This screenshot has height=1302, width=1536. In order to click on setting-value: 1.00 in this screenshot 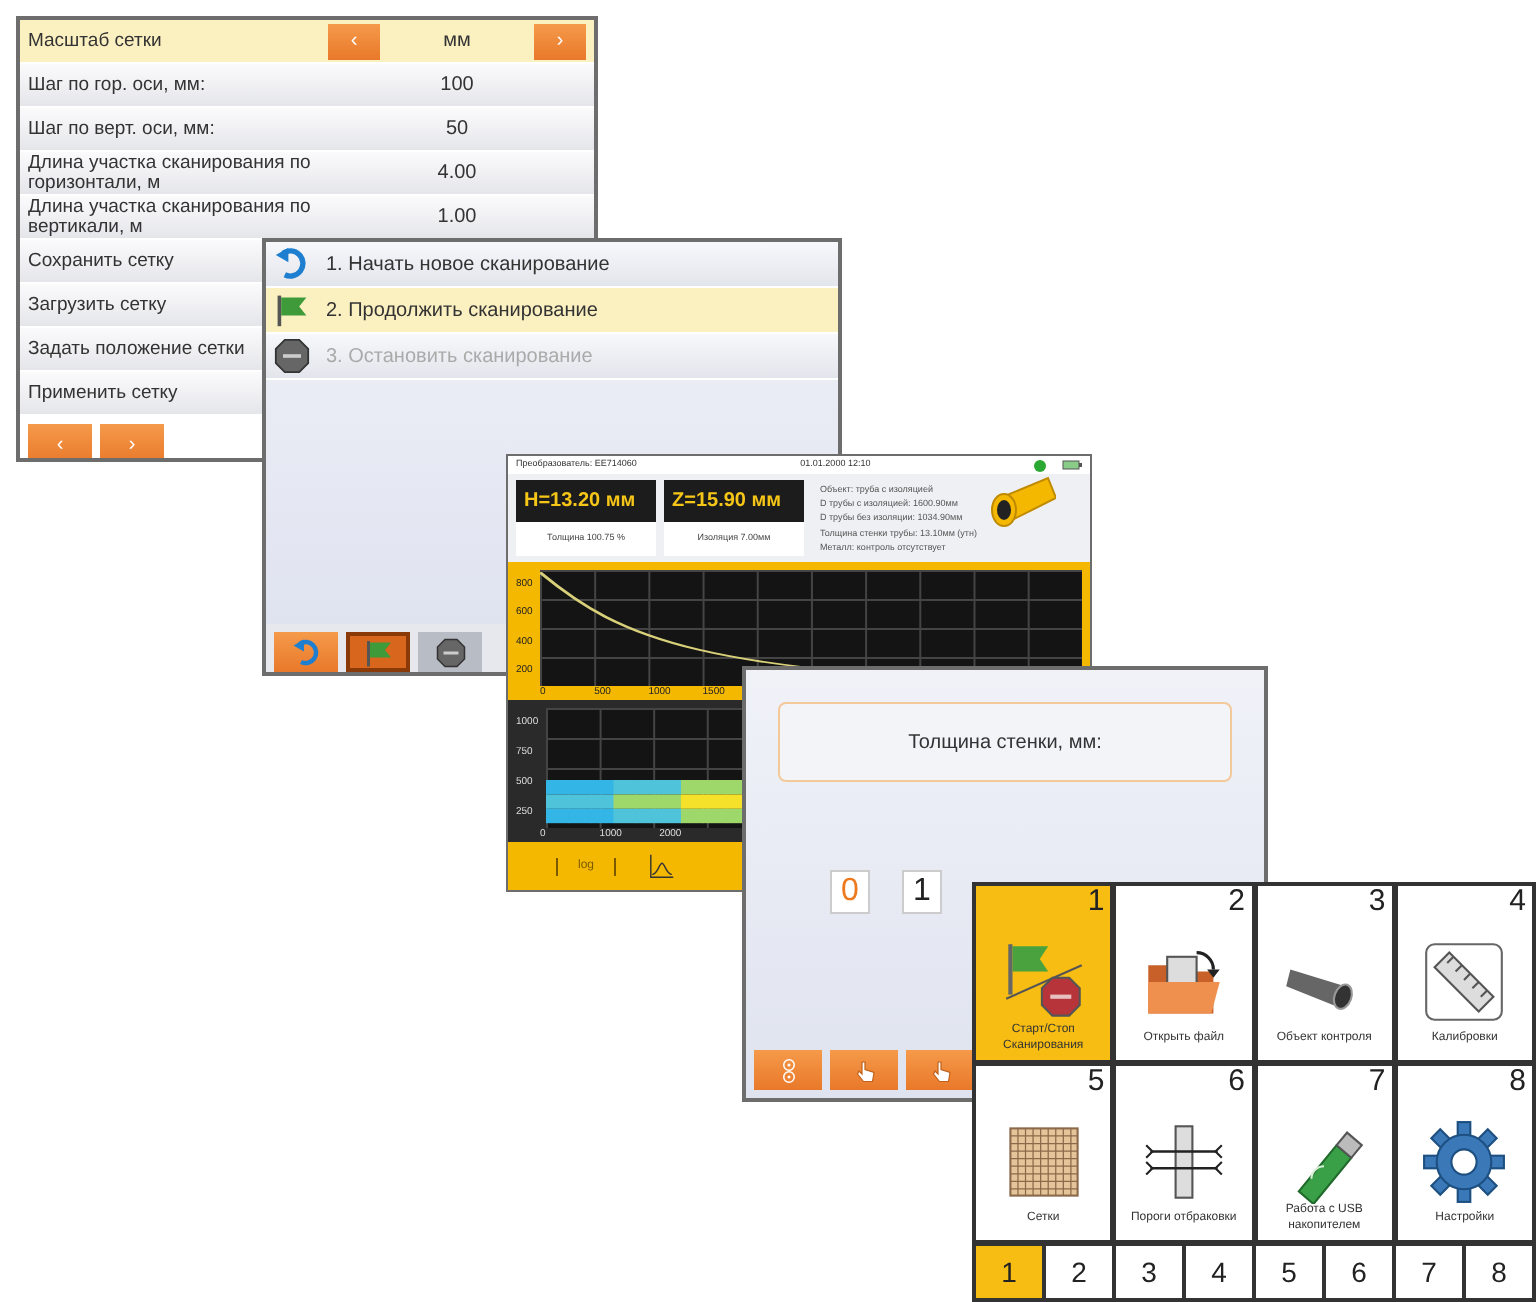, I will do `click(457, 218)`.